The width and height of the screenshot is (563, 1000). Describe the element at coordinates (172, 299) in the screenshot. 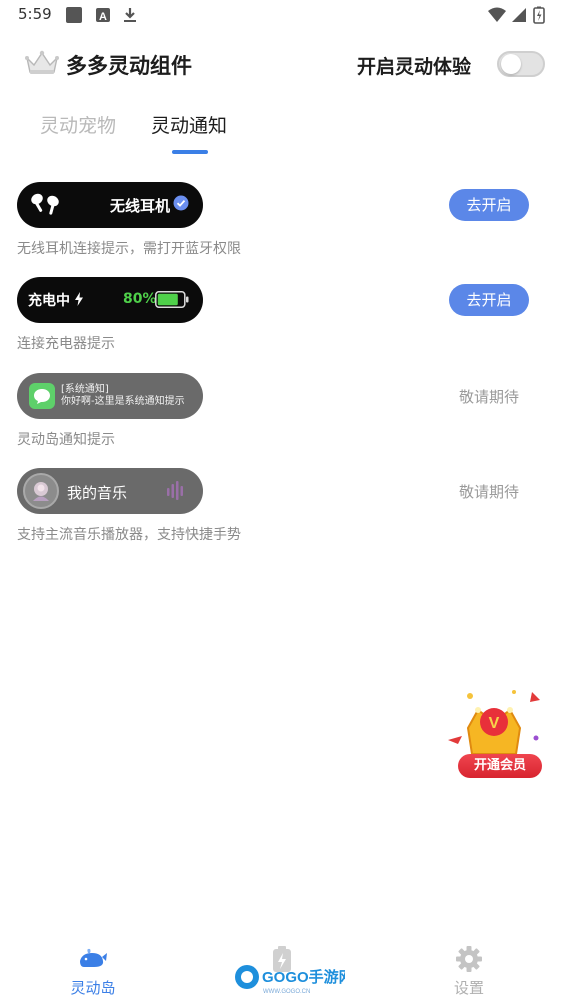

I see `battery-icon` at that location.